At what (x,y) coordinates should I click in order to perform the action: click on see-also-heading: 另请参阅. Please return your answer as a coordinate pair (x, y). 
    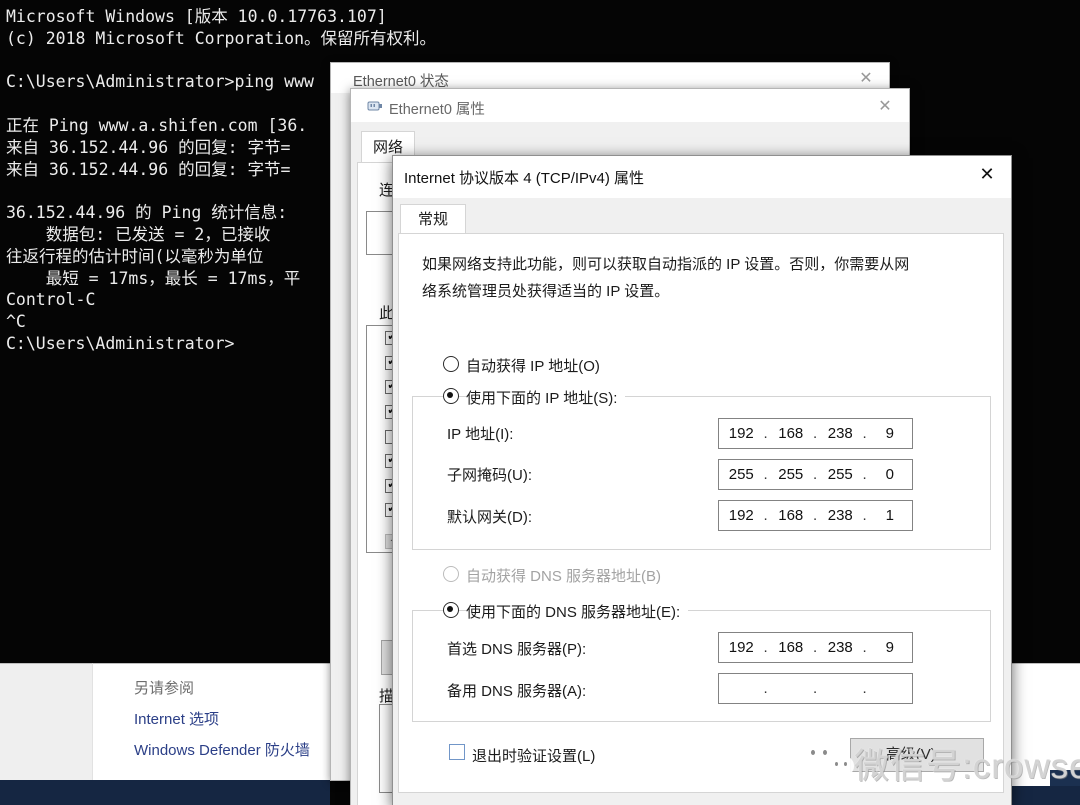
    Looking at the image, I should click on (164, 688).